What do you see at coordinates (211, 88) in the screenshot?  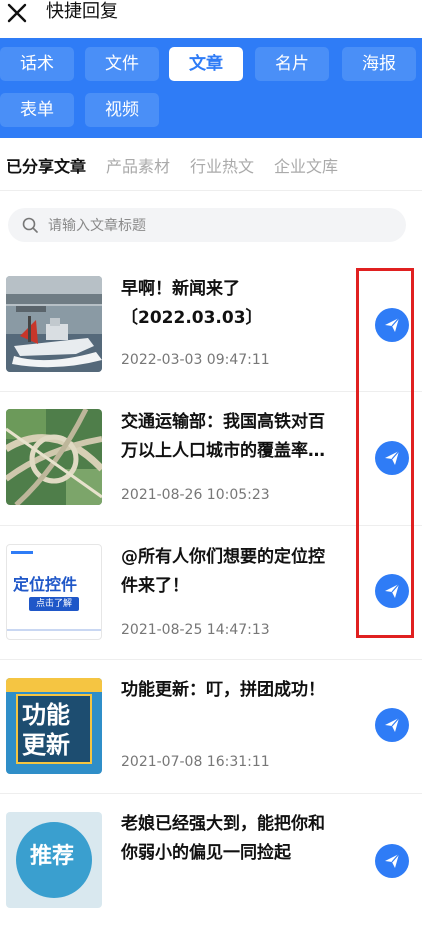 I see `category-tabs: 话术 文件 文章 名片 海报 表单 视频` at bounding box center [211, 88].